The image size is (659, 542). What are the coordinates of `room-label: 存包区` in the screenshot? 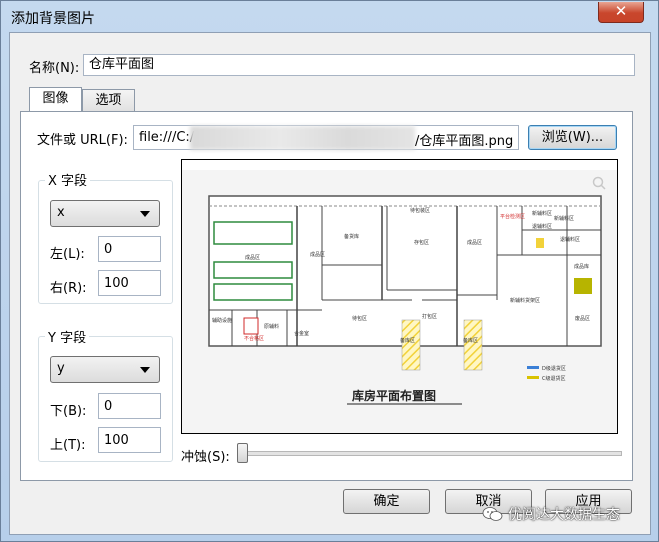 It's located at (421, 242).